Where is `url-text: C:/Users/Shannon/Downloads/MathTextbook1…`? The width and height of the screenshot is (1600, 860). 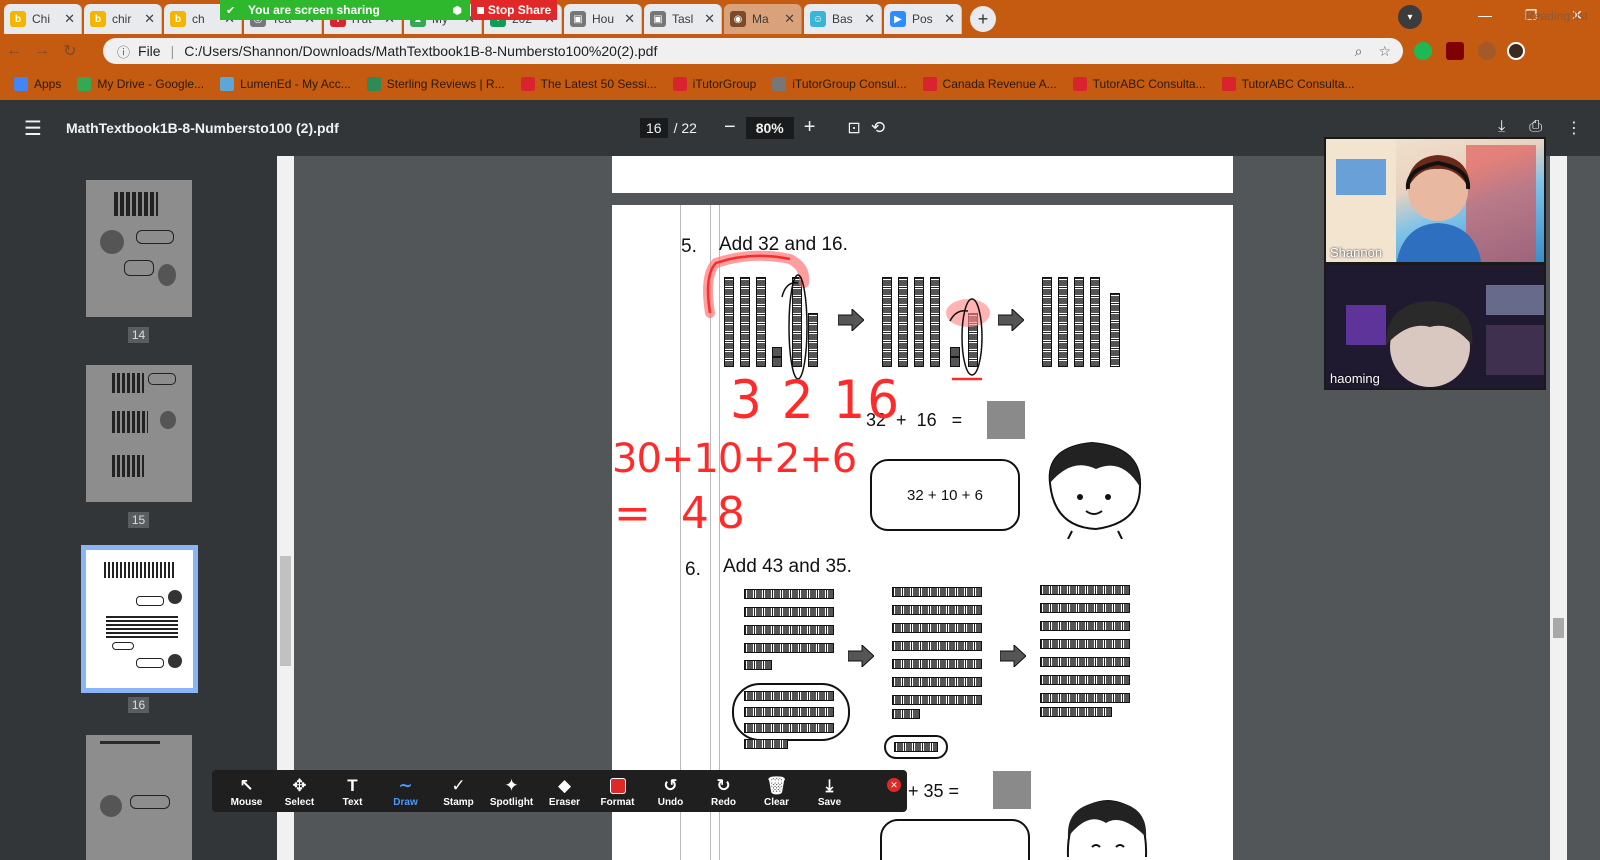
url-text: C:/Users/Shannon/Downloads/MathTextbook1… is located at coordinates (420, 51).